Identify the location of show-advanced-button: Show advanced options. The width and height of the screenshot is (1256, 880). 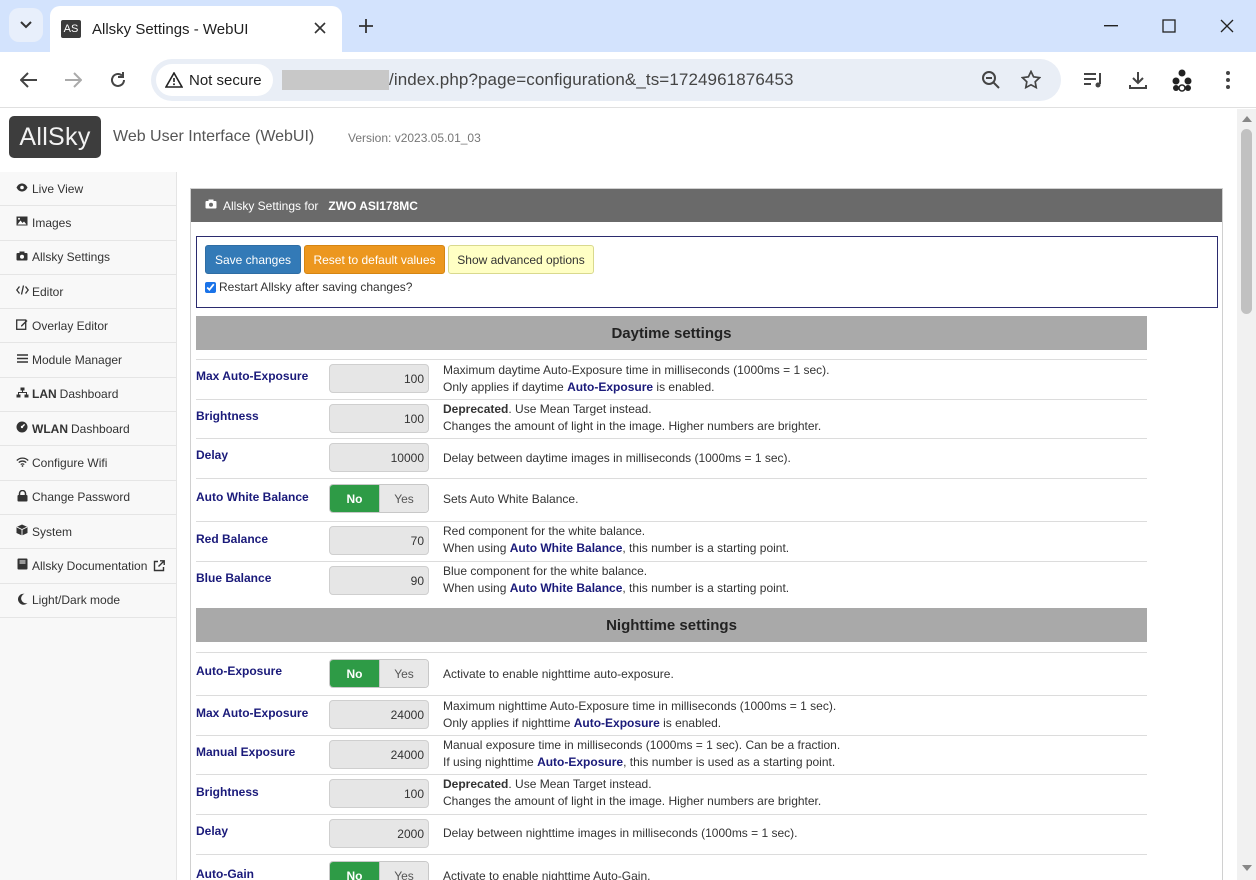
(521, 259).